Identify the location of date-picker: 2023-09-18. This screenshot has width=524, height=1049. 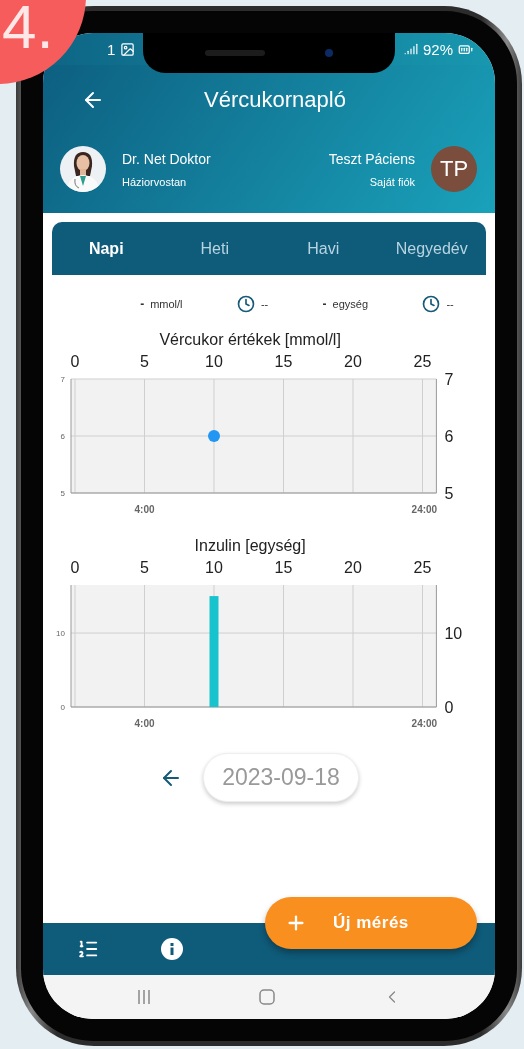
(281, 777).